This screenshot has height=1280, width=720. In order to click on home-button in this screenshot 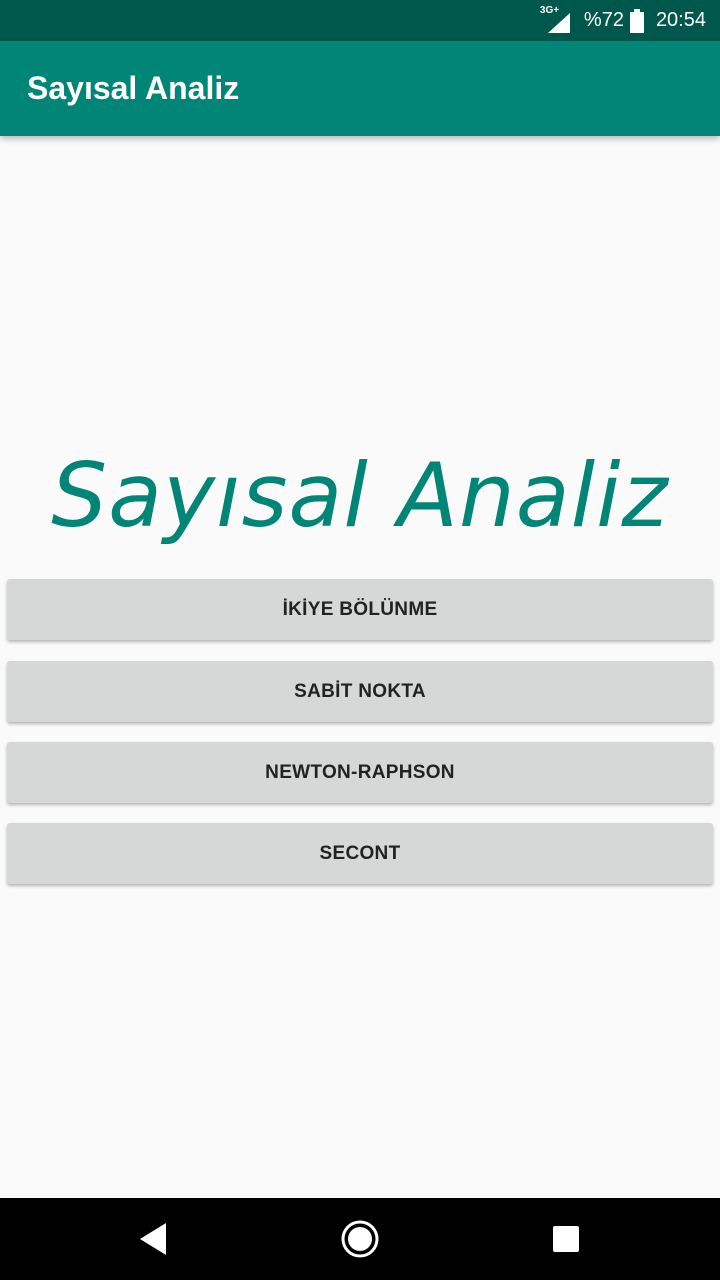, I will do `click(360, 1239)`.